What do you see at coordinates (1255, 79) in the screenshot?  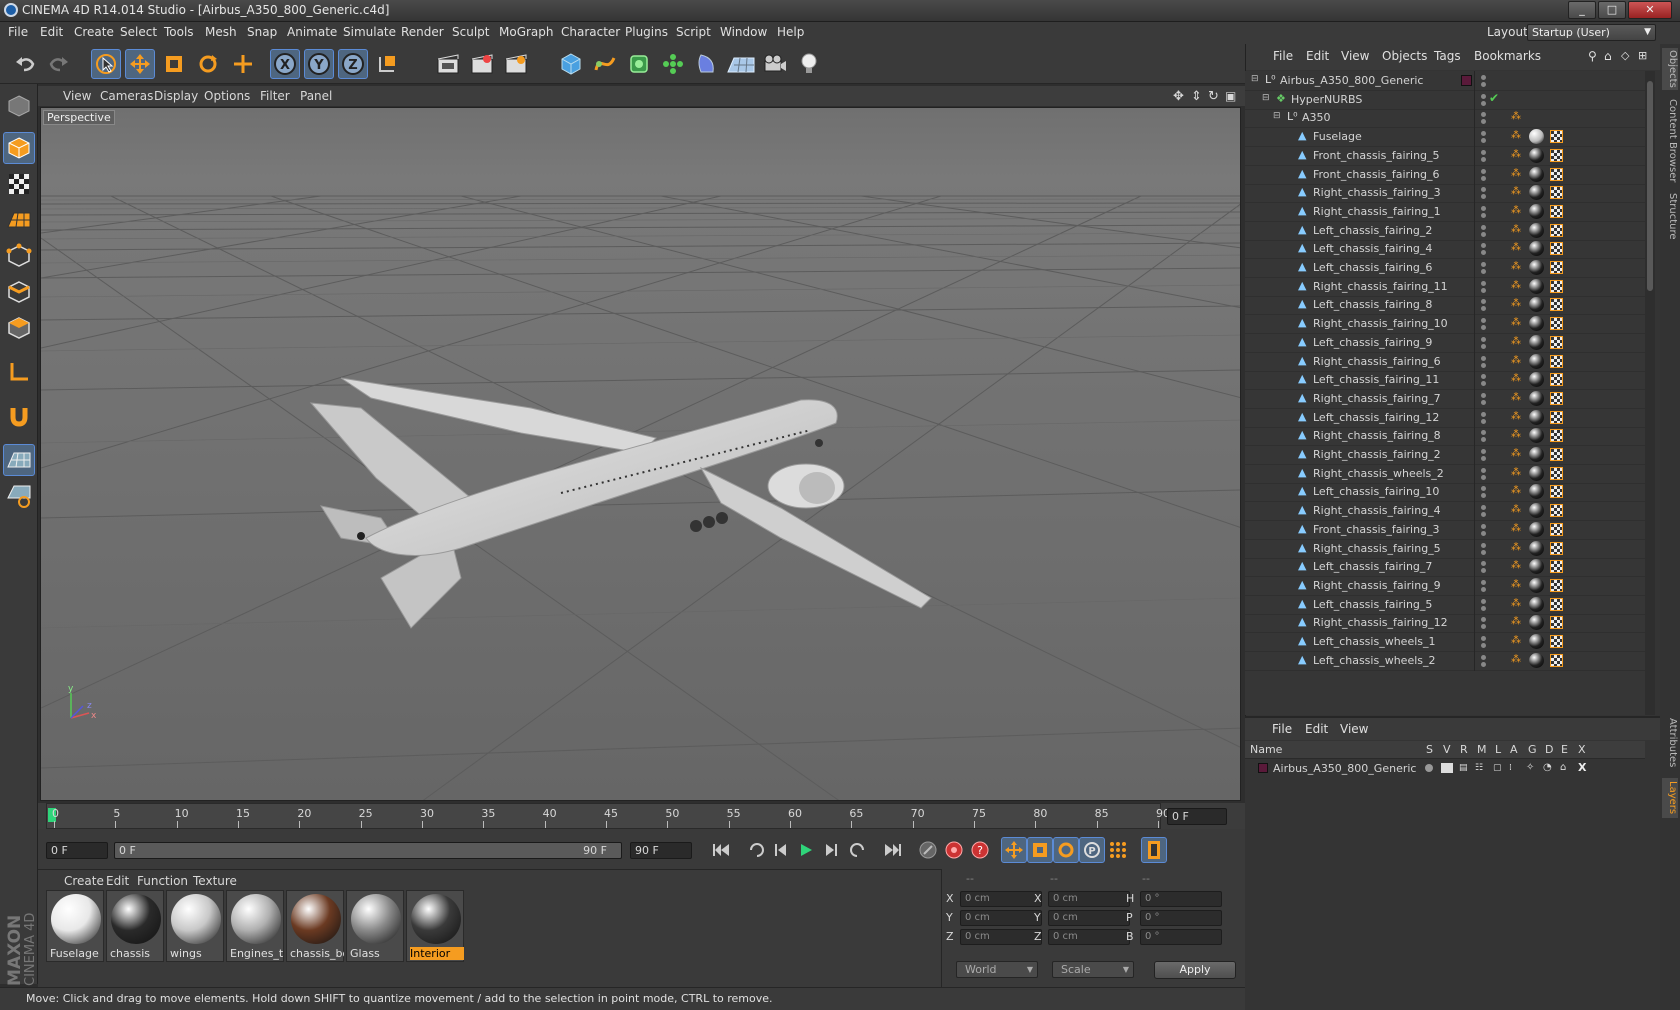 I see `expand-toggle-icon: ⊟` at bounding box center [1255, 79].